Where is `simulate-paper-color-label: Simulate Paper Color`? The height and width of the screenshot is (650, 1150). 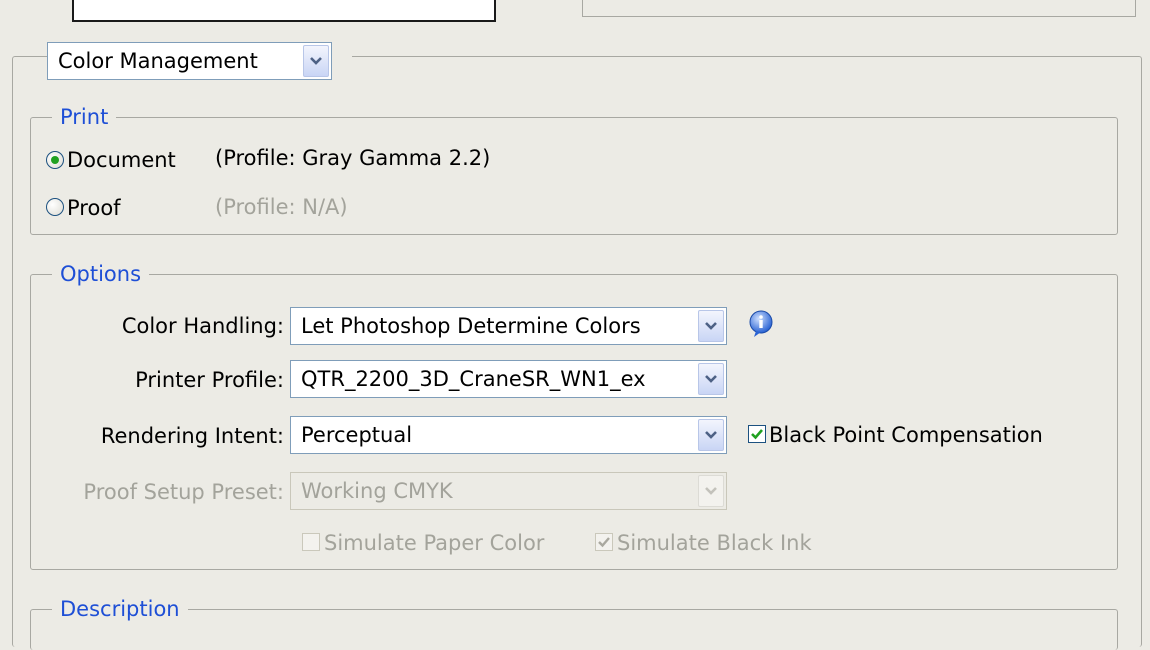
simulate-paper-color-label: Simulate Paper Color is located at coordinates (434, 543).